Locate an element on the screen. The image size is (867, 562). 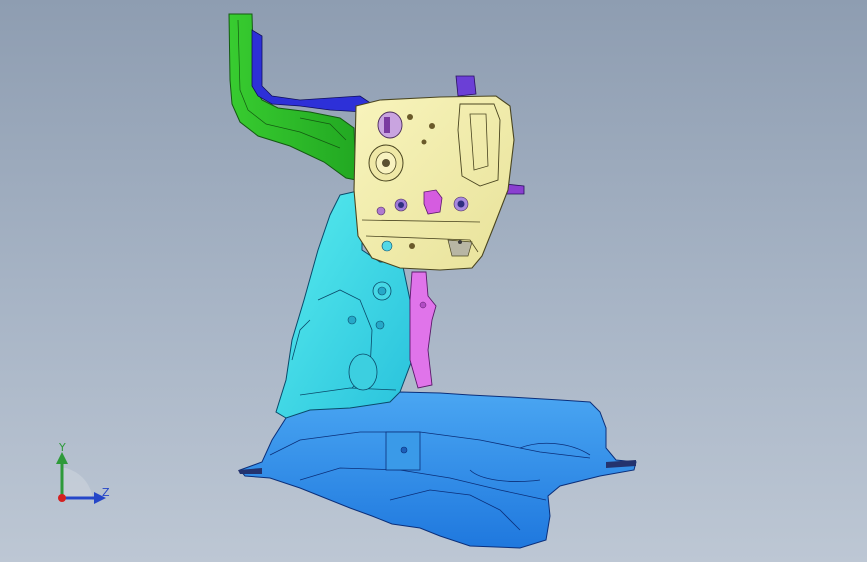
blue-floor-panel is located at coordinates (437, 470).